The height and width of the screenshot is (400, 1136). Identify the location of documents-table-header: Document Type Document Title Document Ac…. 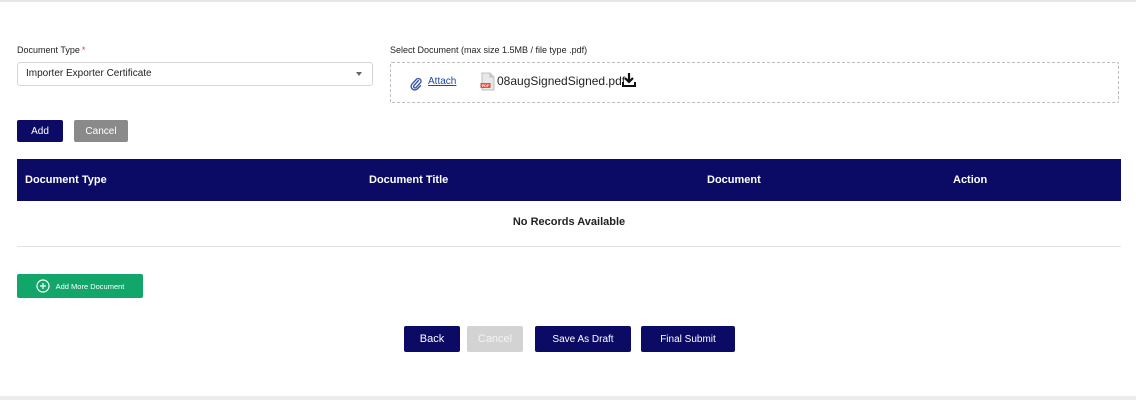
(569, 180).